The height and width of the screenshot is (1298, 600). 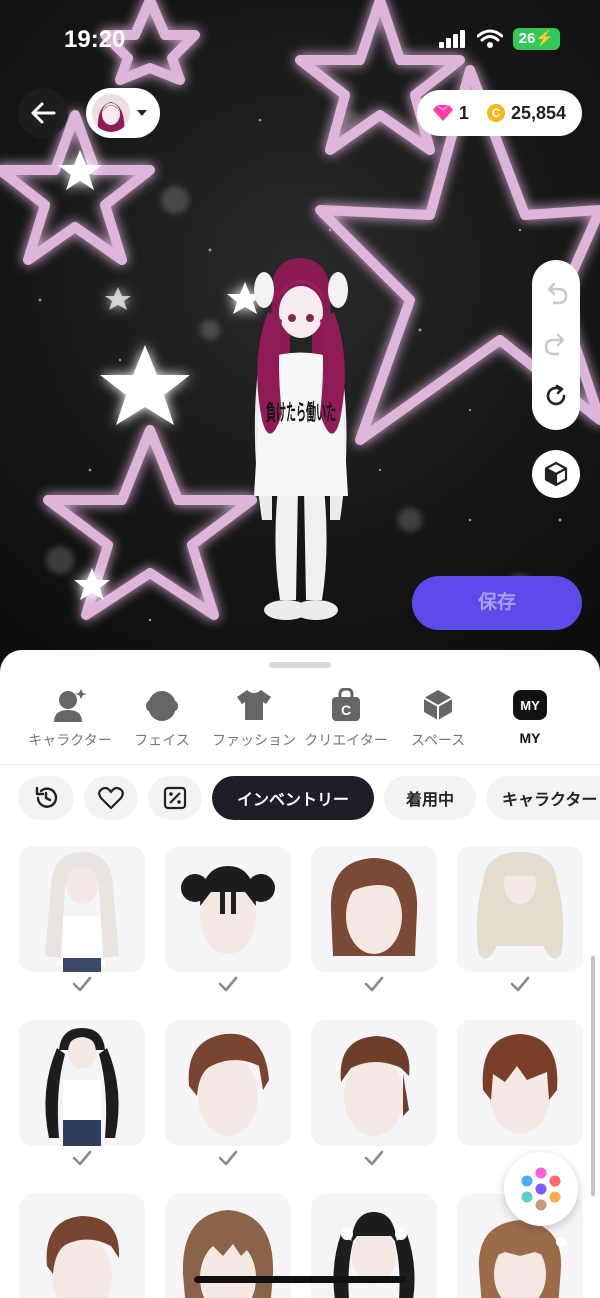 I want to click on history-filter-button, so click(x=46, y=798).